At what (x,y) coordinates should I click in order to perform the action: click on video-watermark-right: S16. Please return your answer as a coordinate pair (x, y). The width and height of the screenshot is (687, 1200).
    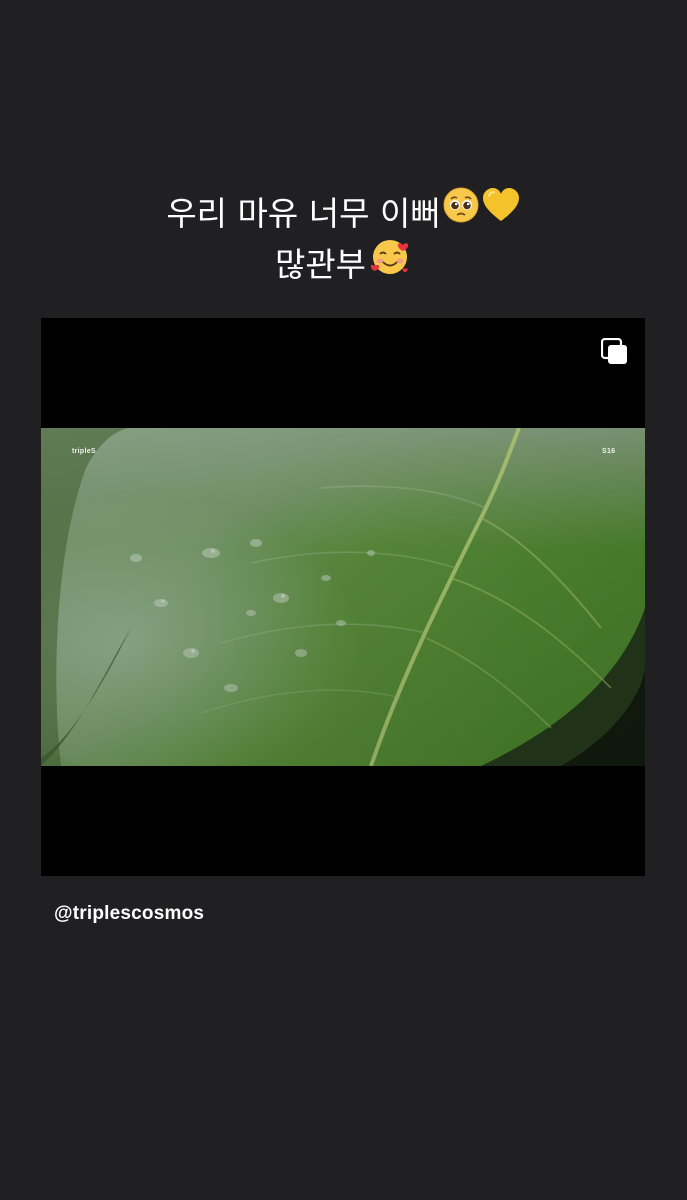
    Looking at the image, I should click on (609, 451).